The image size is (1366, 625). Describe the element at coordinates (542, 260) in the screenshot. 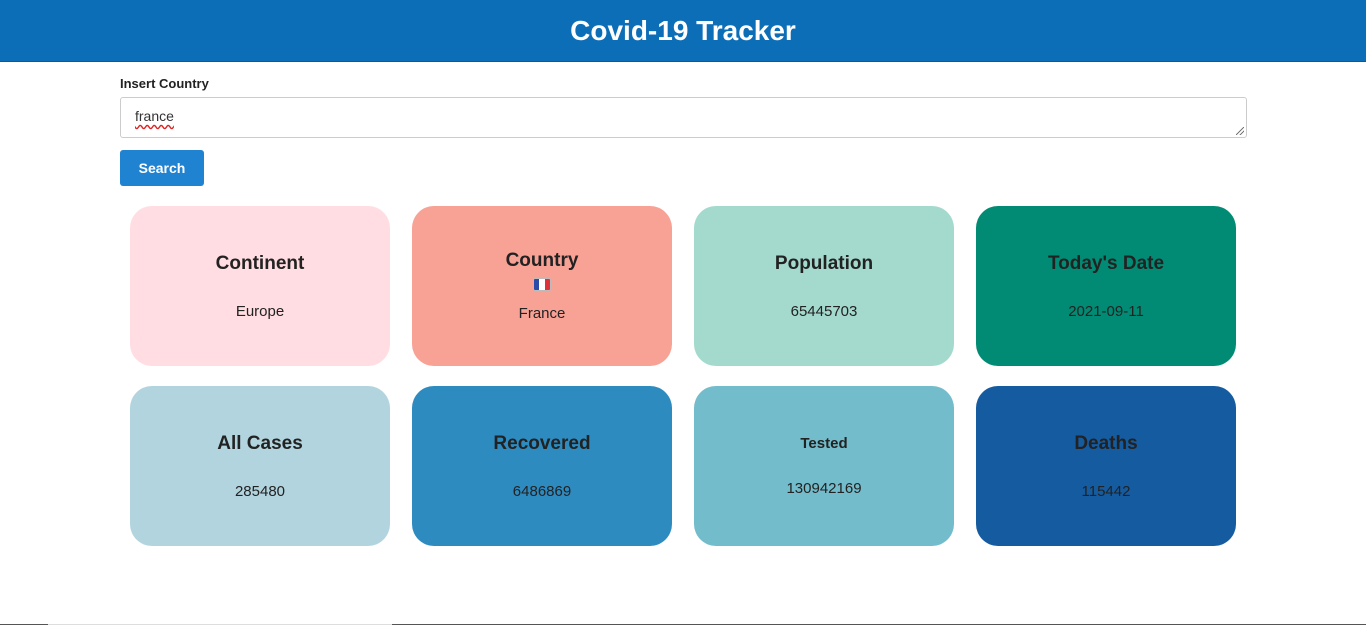

I see `country-title: Country` at that location.